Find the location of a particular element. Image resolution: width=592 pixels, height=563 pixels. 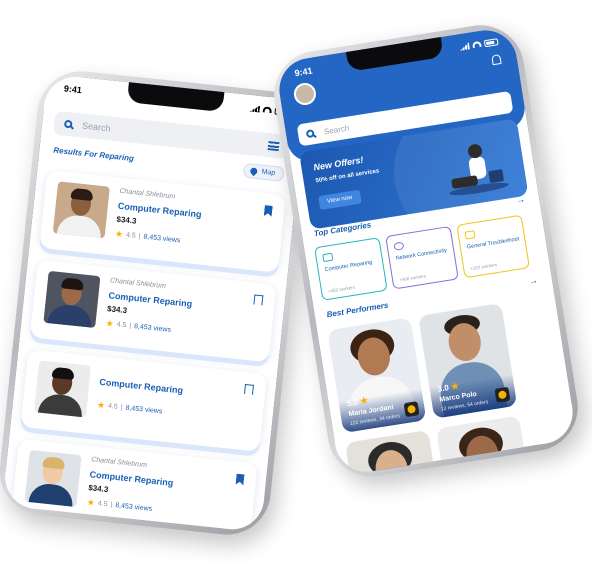

bell-icon is located at coordinates (496, 59).